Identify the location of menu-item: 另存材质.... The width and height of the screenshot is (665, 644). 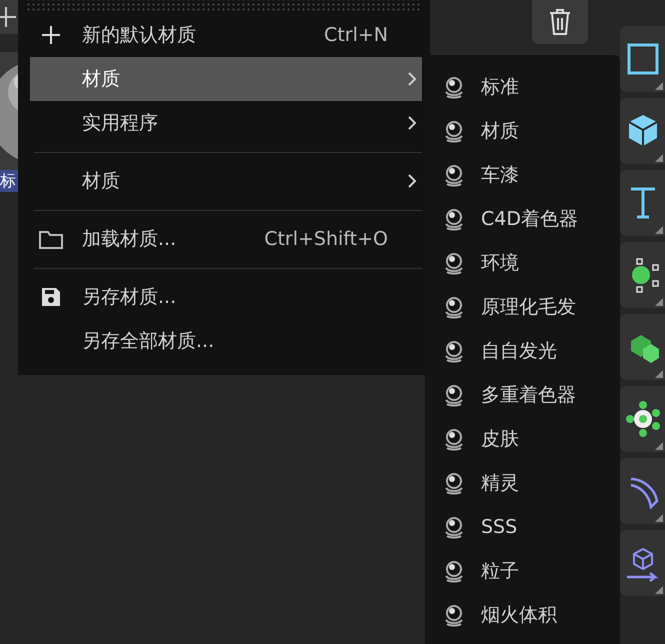
(226, 297).